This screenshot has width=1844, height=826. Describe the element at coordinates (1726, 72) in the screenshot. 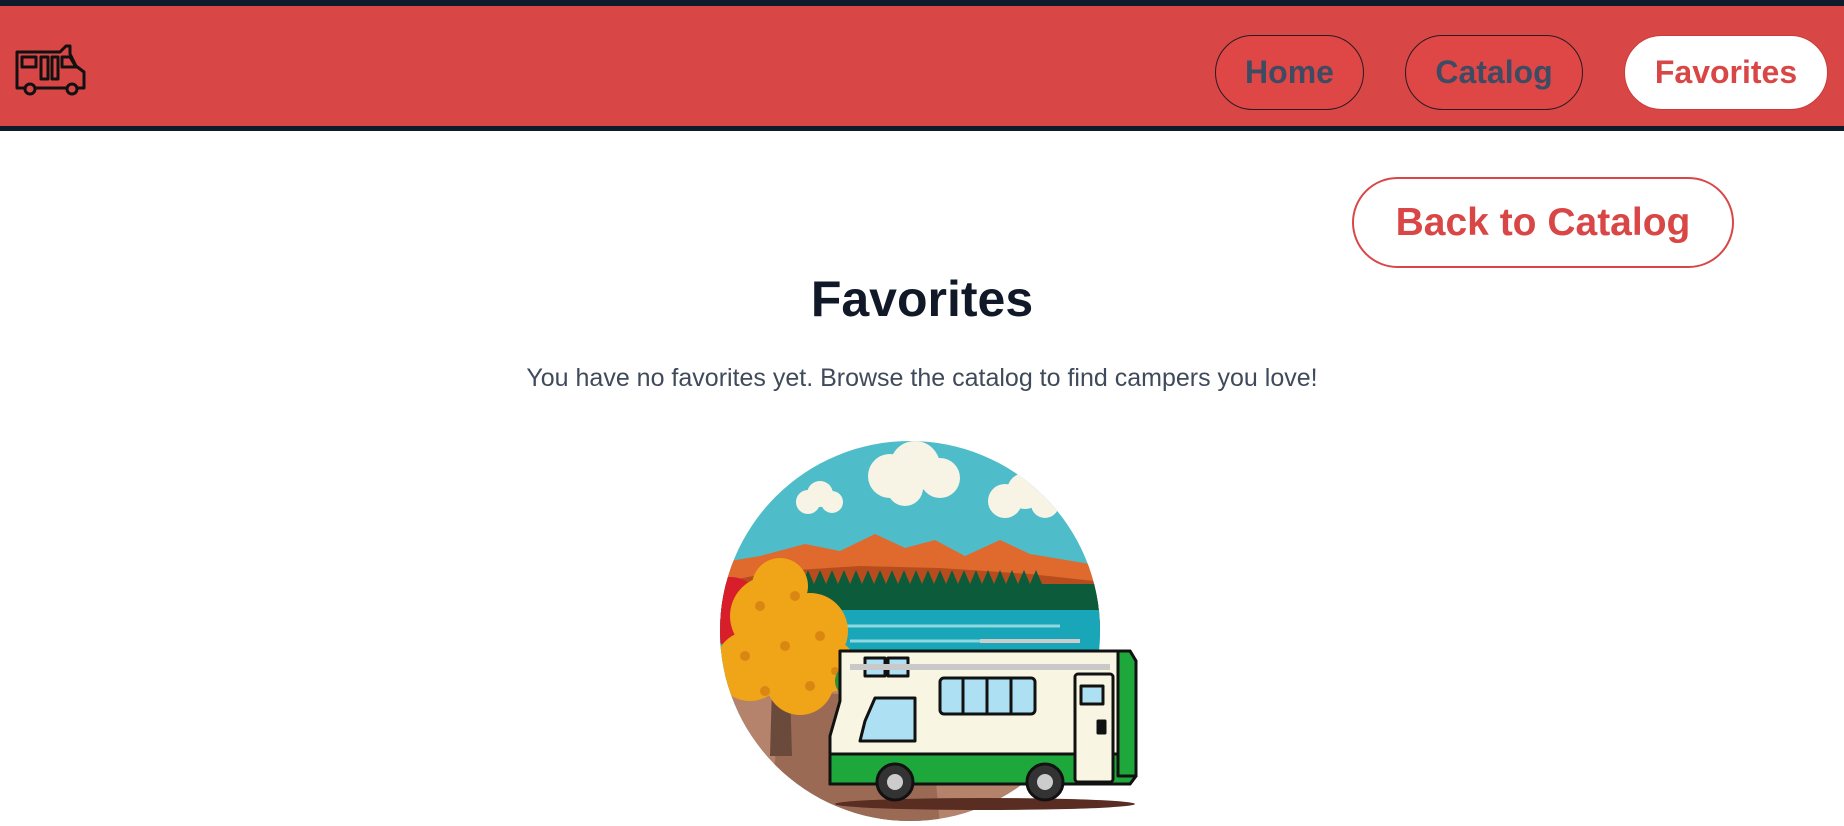

I see `nav-favorites-button: Favorites` at that location.